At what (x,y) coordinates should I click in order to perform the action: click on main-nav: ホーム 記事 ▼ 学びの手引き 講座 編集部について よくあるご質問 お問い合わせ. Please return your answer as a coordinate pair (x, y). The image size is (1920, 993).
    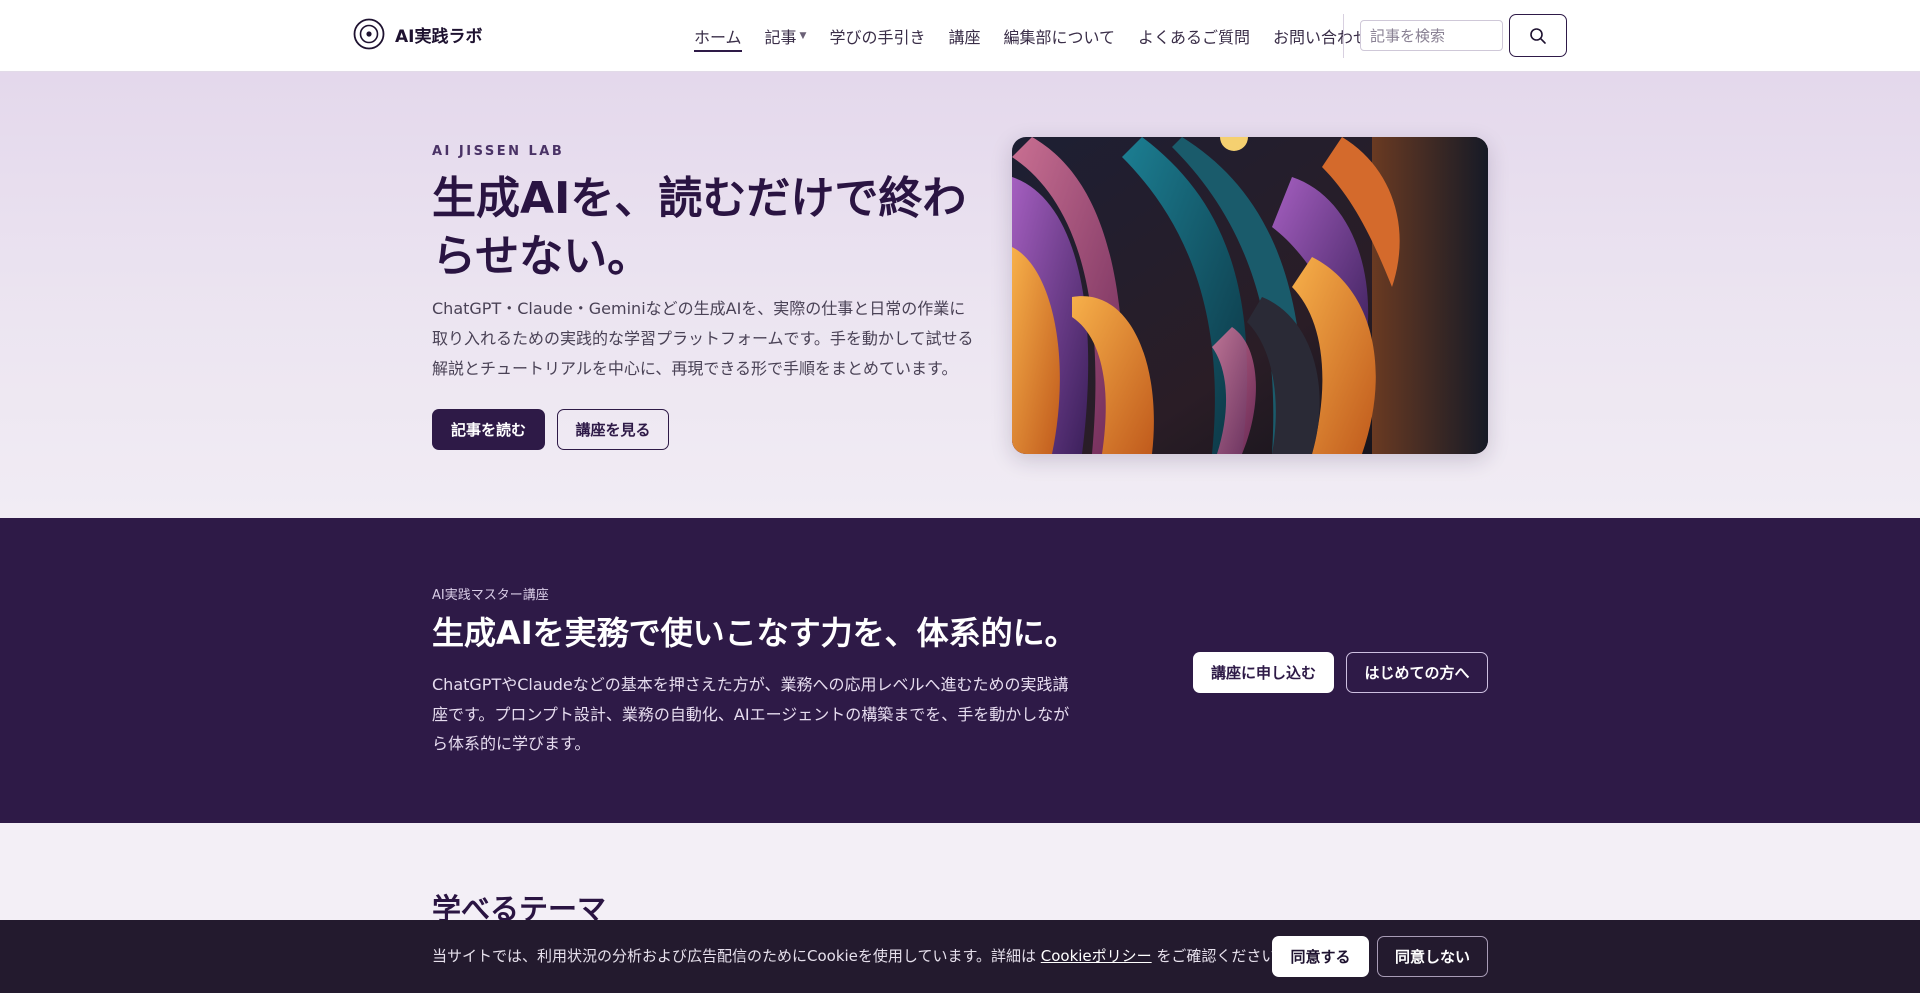
    Looking at the image, I should click on (1031, 36).